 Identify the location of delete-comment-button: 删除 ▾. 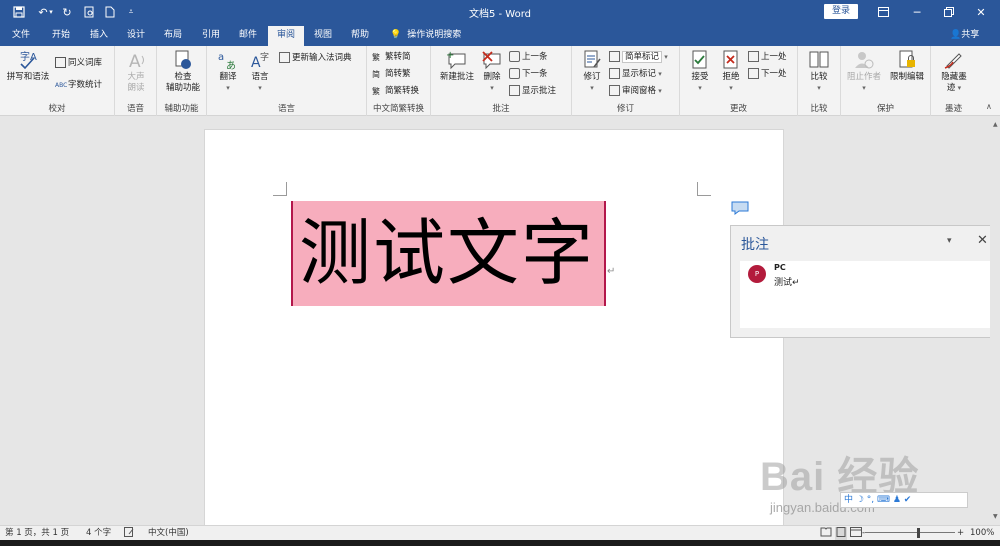
(492, 72).